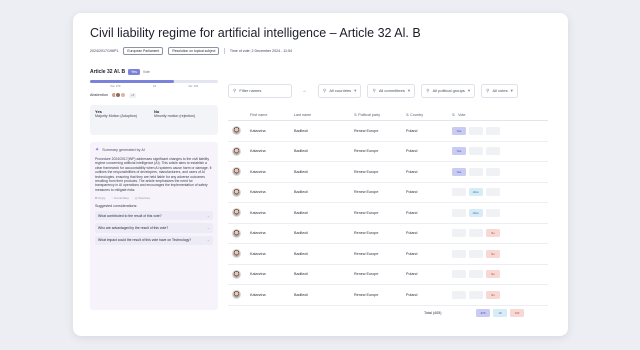 The width and height of the screenshot is (640, 350). I want to click on yes-result-text: Majority Motion (Adoption), so click(116, 116).